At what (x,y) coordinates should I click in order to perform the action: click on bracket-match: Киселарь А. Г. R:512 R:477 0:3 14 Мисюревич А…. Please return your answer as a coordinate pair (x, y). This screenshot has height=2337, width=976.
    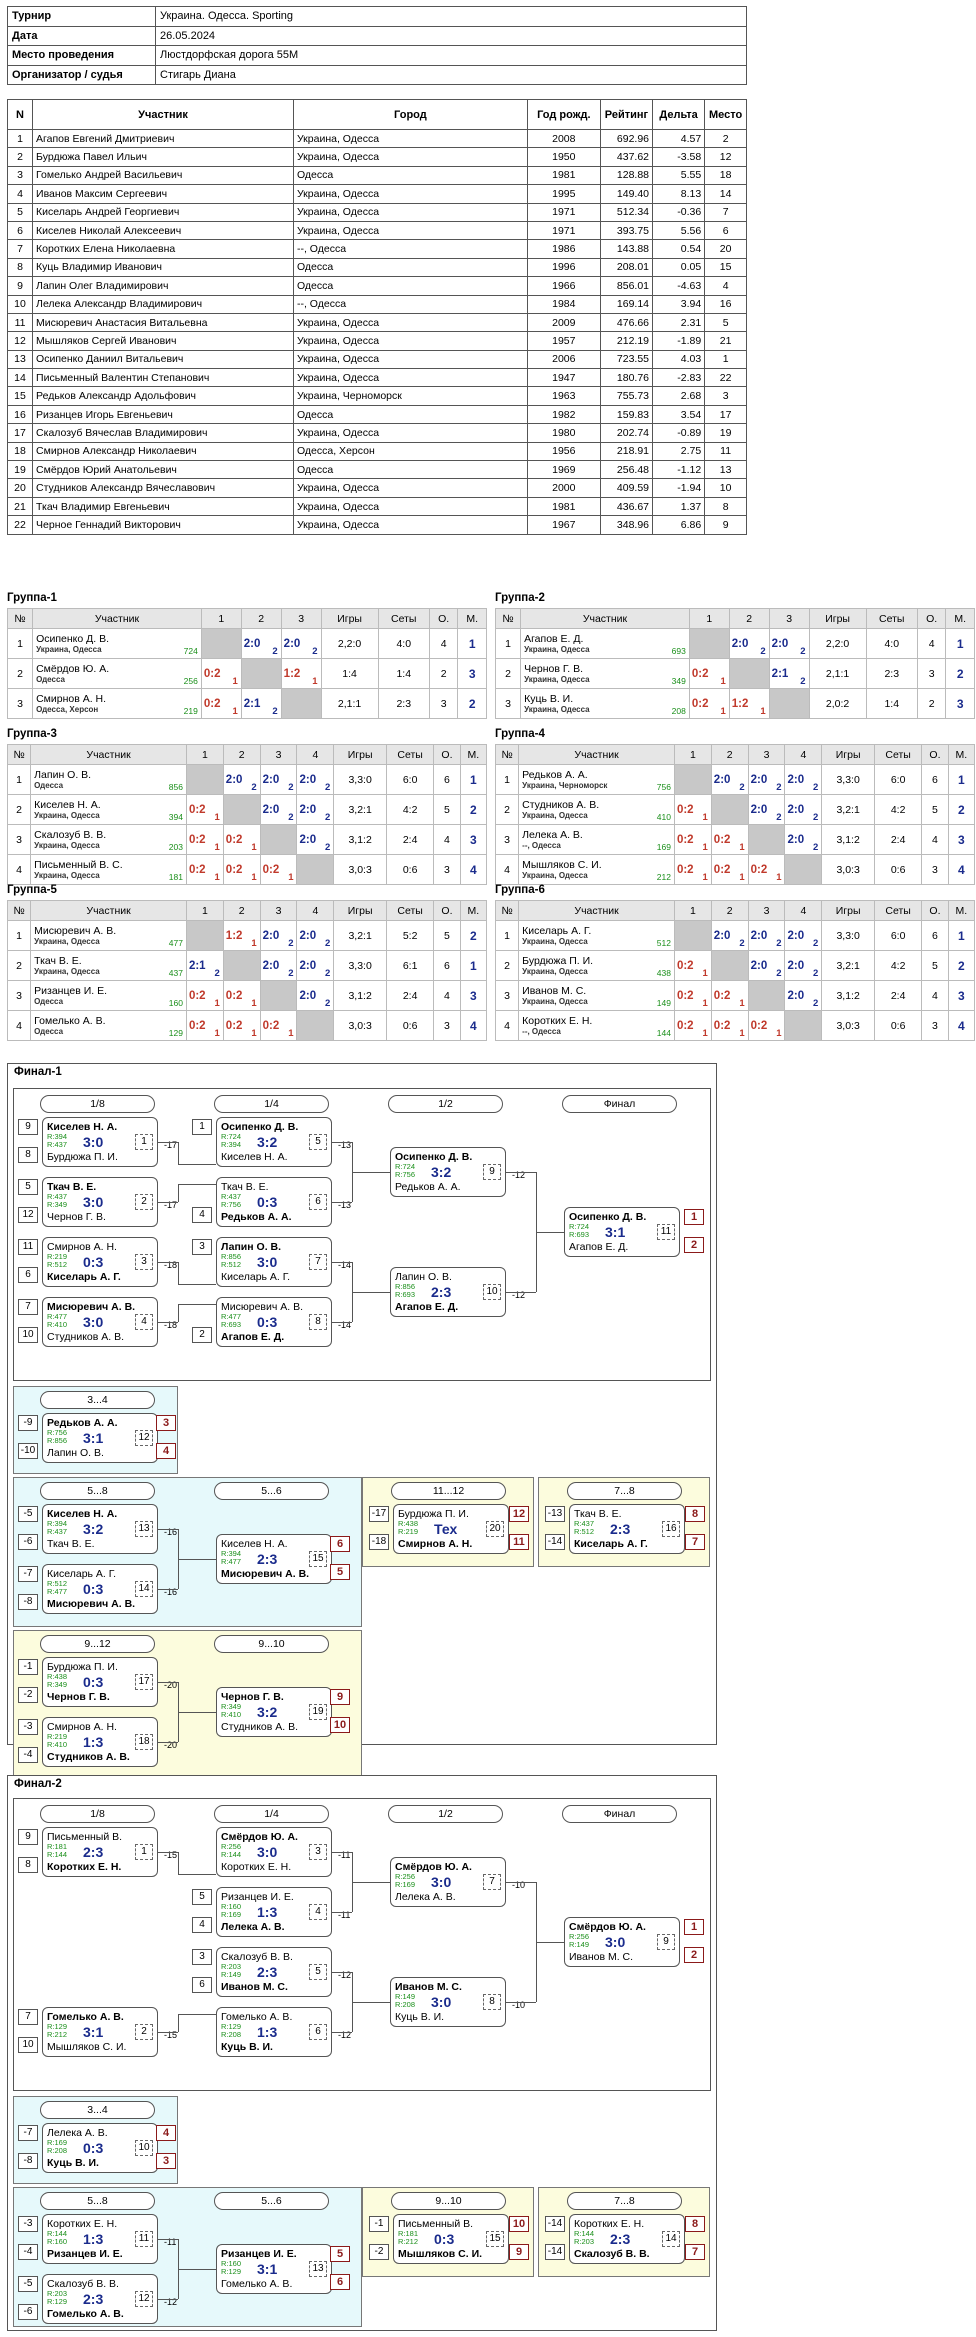
    Looking at the image, I should click on (100, 1589).